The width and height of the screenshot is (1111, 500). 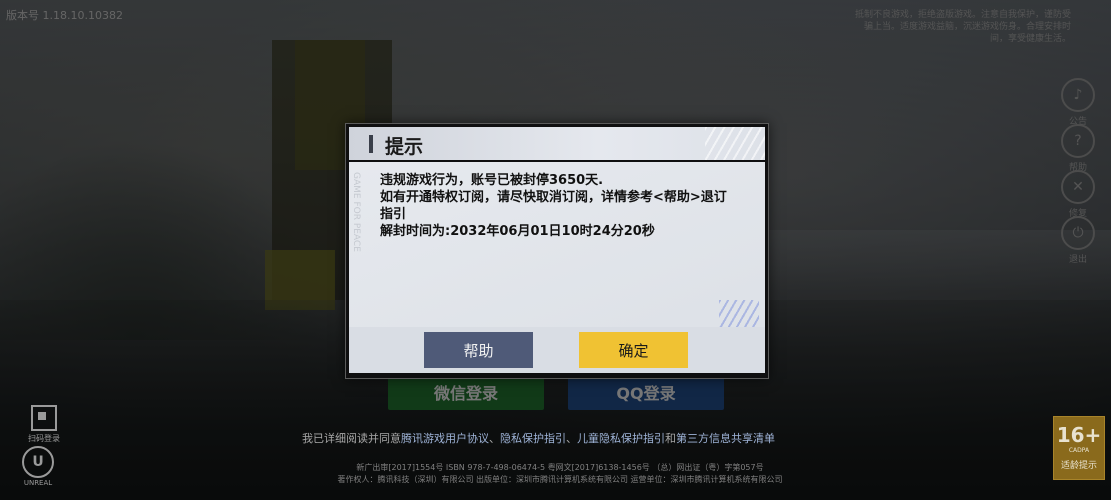 I want to click on privacy-link: 隐私保护指引, so click(x=533, y=438).